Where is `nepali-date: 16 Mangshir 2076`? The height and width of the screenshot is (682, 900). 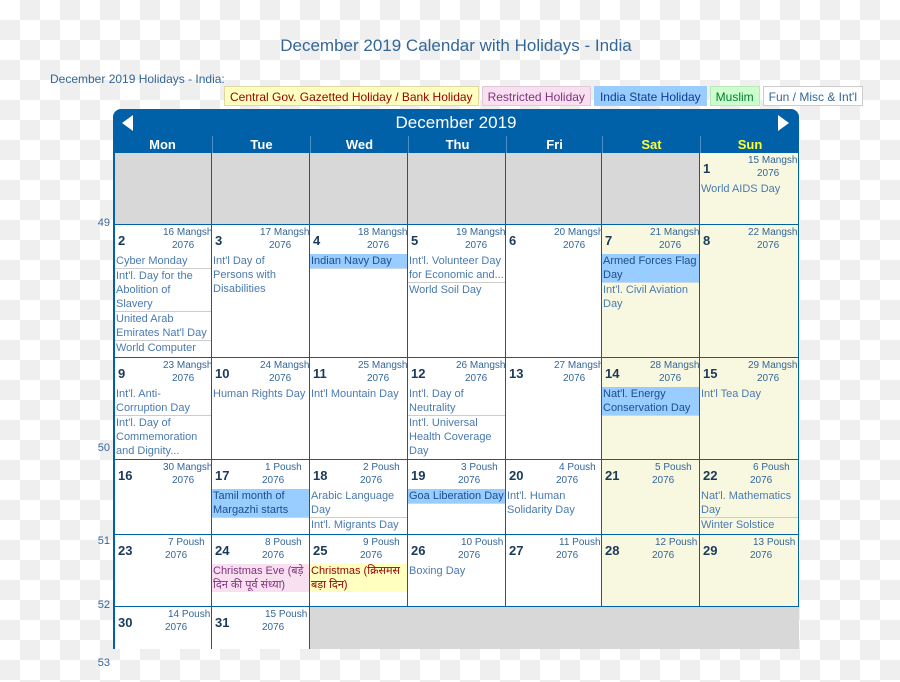 nepali-date: 16 Mangshir 2076 is located at coordinates (187, 239).